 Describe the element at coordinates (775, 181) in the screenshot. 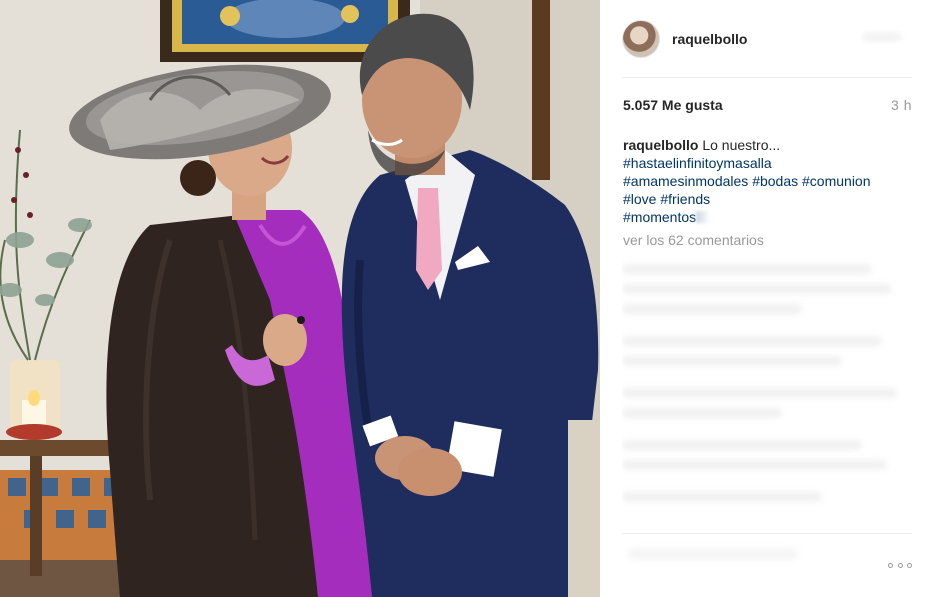

I see `hashtag-link: #bodas` at that location.